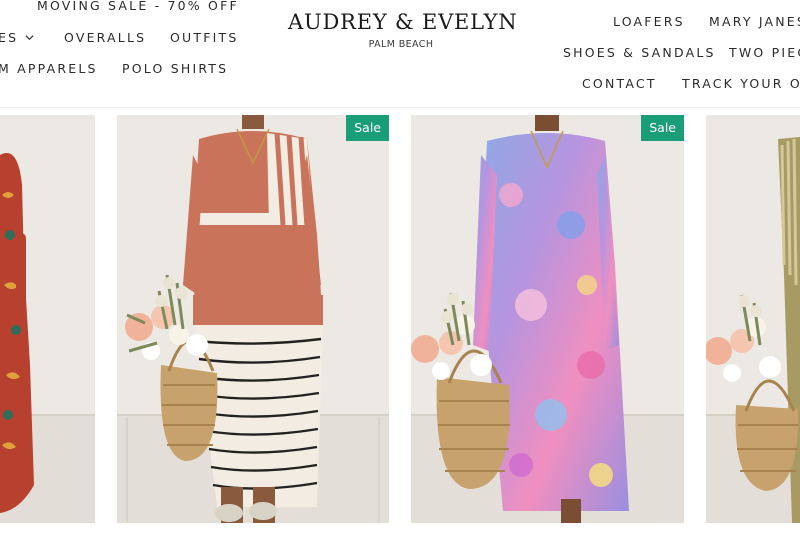 This screenshot has height=533, width=800. I want to click on chevron-down-icon, so click(29, 37).